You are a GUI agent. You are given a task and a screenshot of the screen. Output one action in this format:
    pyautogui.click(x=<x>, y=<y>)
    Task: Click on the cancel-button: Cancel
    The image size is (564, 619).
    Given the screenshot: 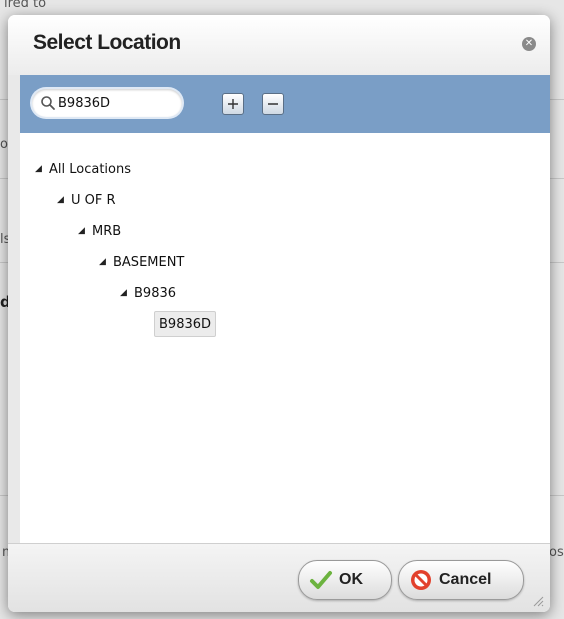 What is the action you would take?
    pyautogui.click(x=461, y=580)
    